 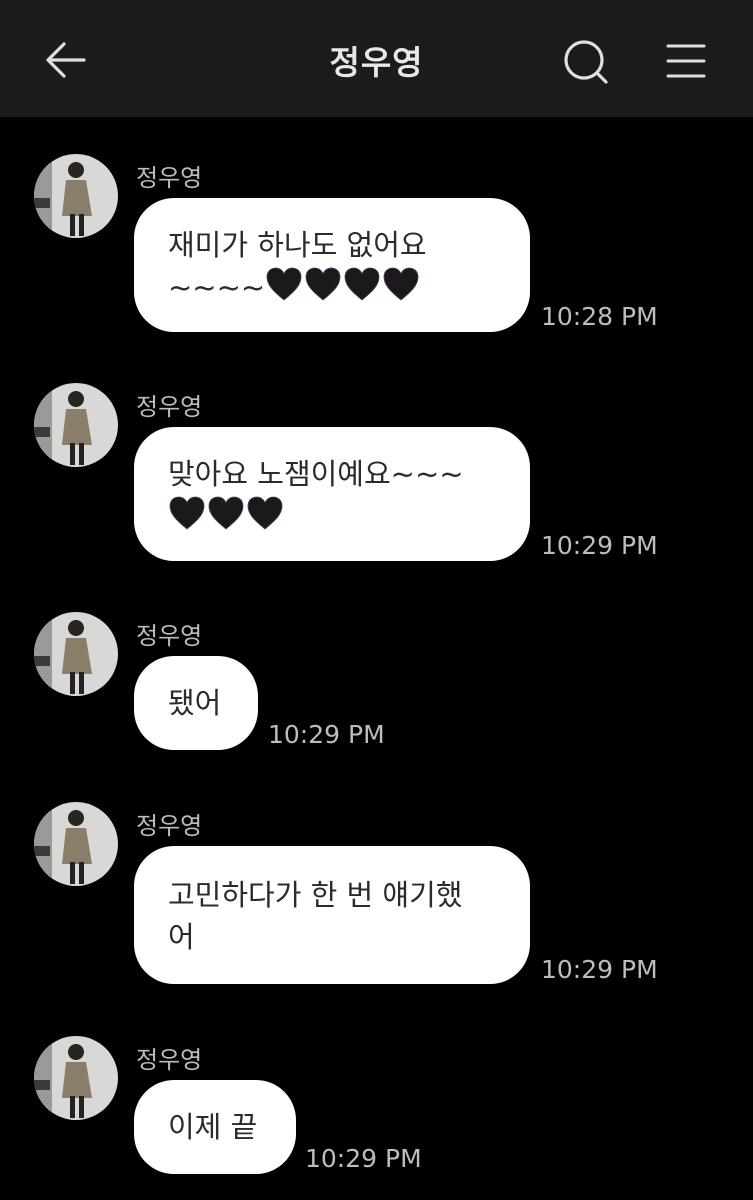 What do you see at coordinates (297, 245) in the screenshot?
I see `message-text-line: 재미가 하나도 없어요` at bounding box center [297, 245].